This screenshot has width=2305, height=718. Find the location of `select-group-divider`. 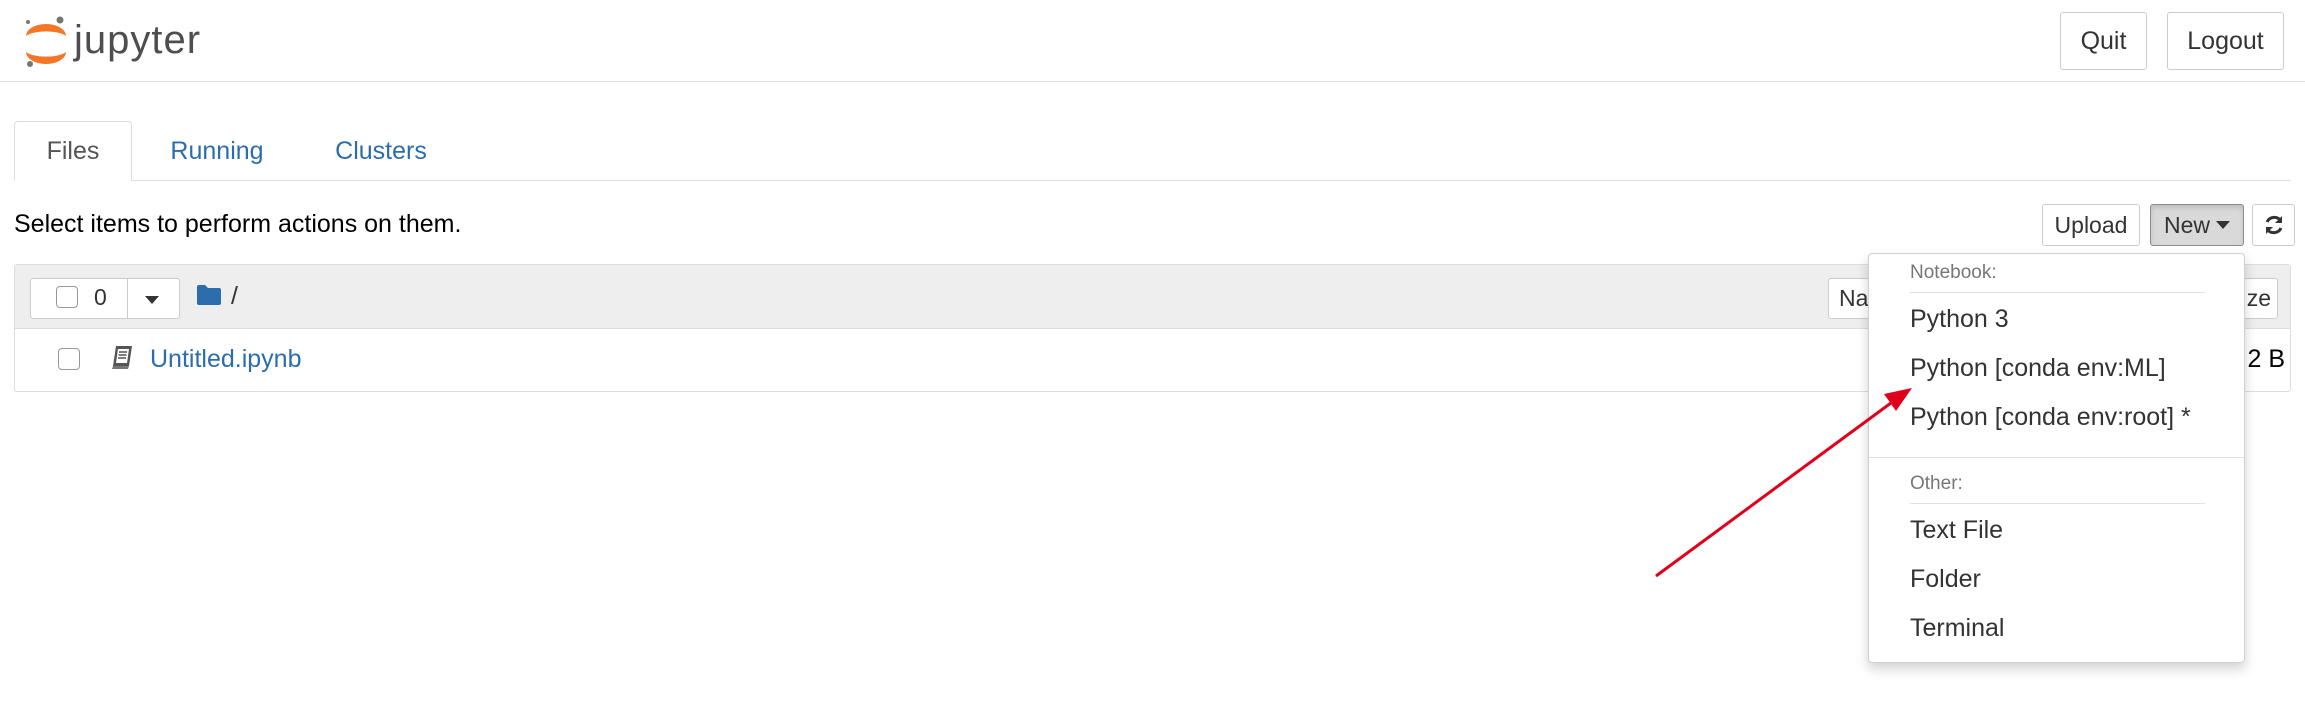

select-group-divider is located at coordinates (127, 298).